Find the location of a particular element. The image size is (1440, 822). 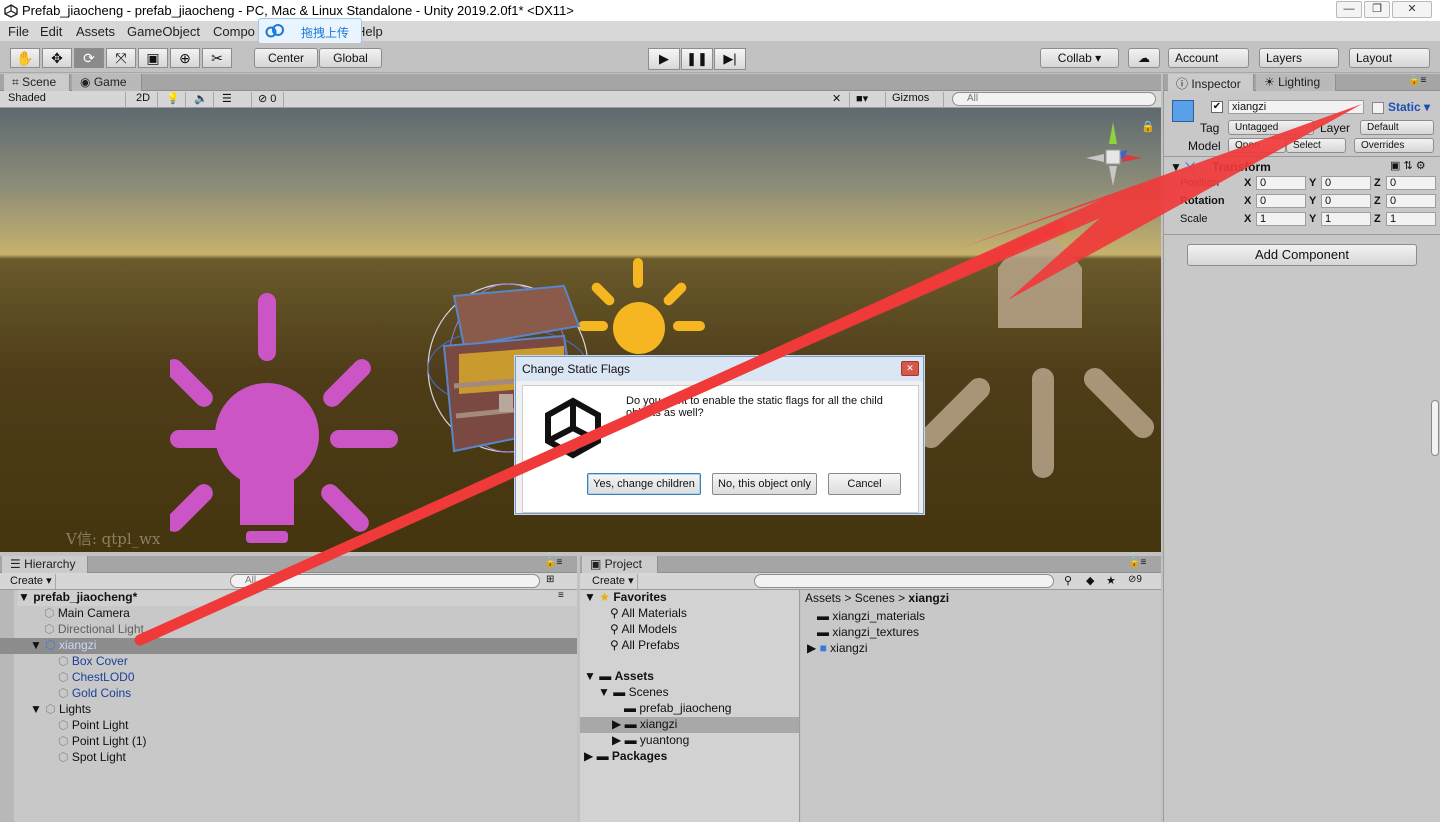

scale-x-field: 1 is located at coordinates (1281, 219).